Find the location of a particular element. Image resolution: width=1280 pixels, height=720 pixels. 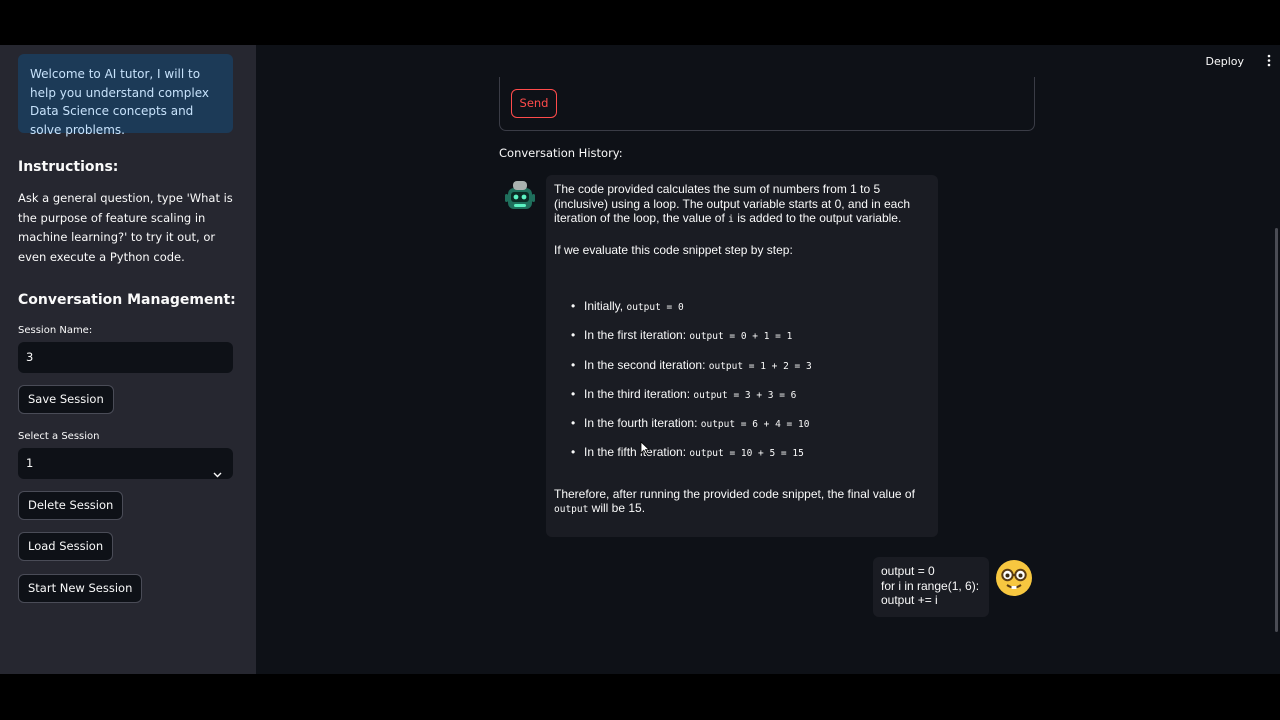

step-item: Initially, output = 0 is located at coordinates (742, 313).